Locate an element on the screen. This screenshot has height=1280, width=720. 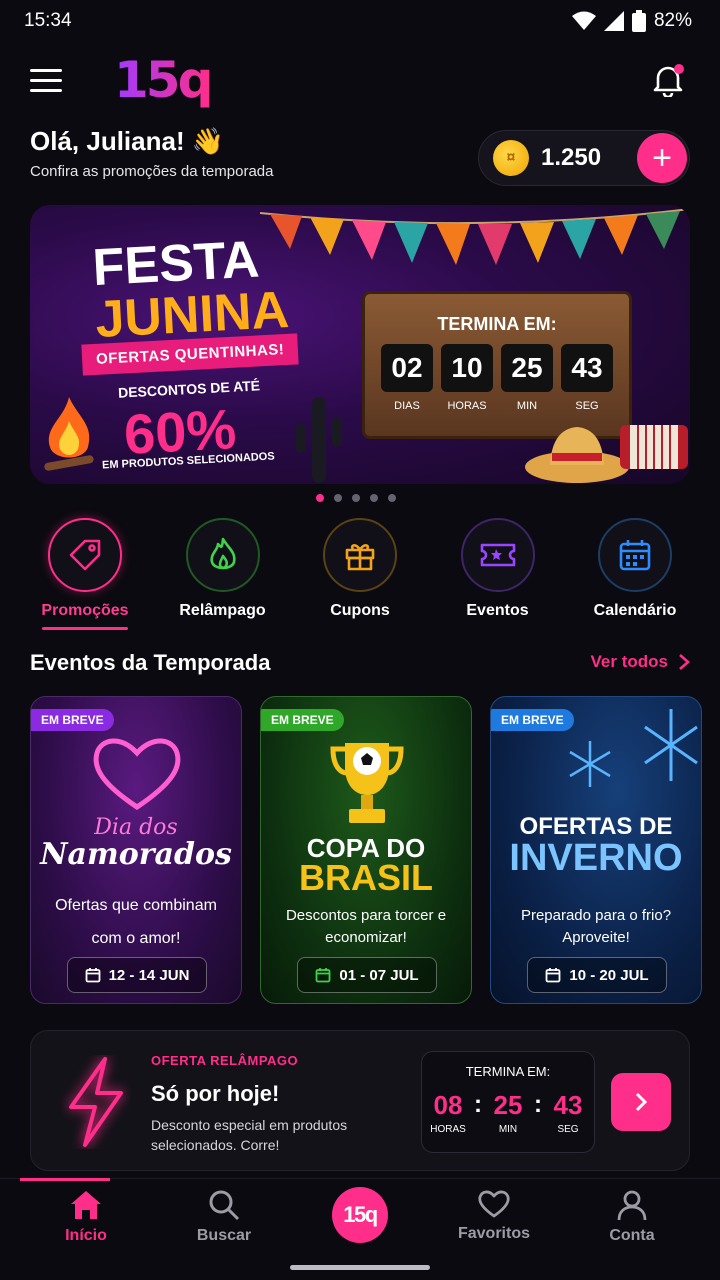
app-logo: 15q is located at coordinates (163, 80).